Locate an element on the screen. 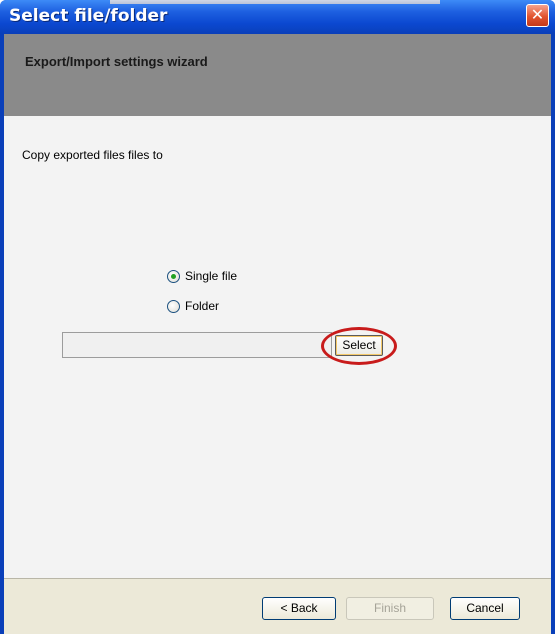  wizard-title: Export/Import settings wizard is located at coordinates (116, 61).